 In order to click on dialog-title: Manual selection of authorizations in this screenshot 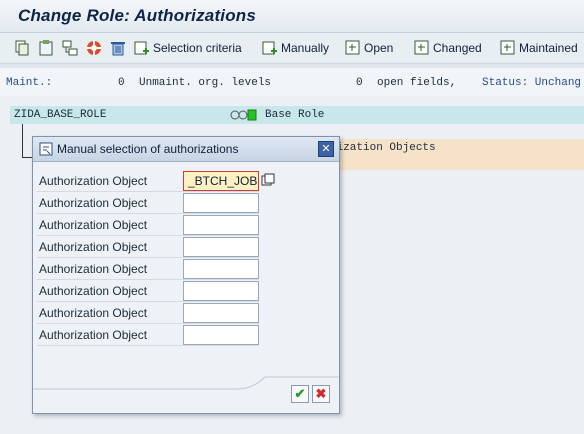, I will do `click(148, 149)`.